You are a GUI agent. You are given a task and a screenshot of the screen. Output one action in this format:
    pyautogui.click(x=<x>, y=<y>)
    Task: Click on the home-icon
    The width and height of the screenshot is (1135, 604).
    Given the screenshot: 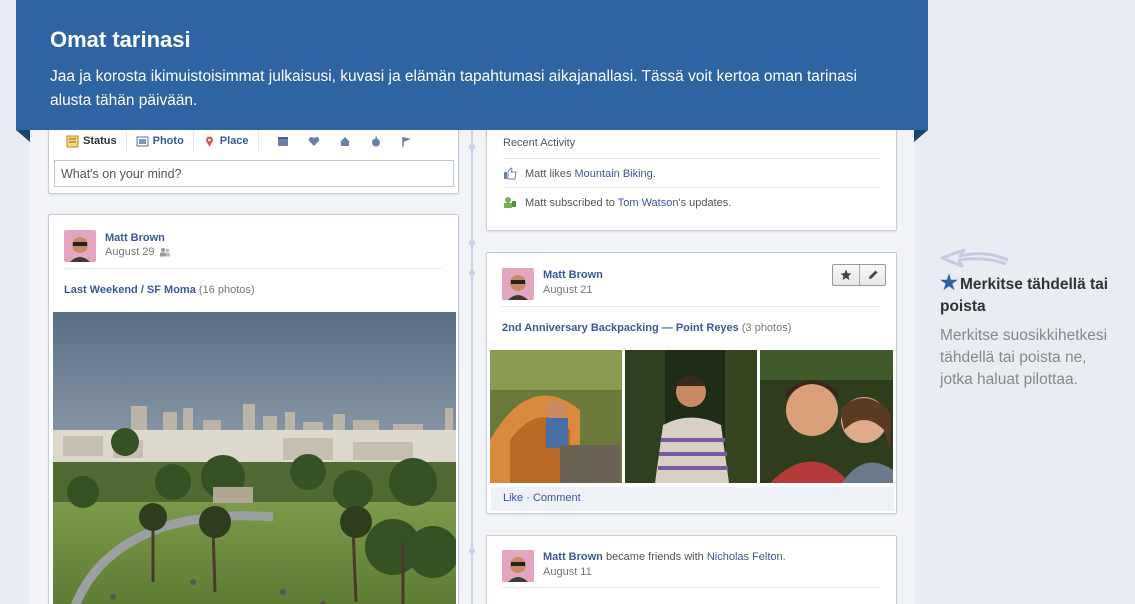 What is the action you would take?
    pyautogui.click(x=345, y=141)
    